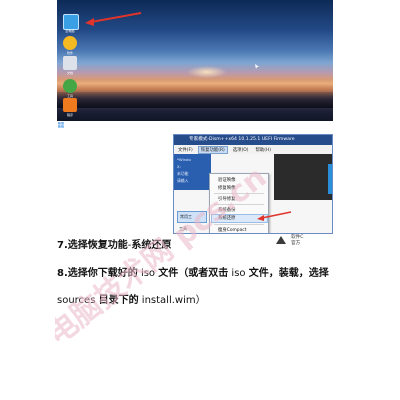 Image resolution: width=400 pixels, height=400 pixels. I want to click on document-icon, so click(70, 63).